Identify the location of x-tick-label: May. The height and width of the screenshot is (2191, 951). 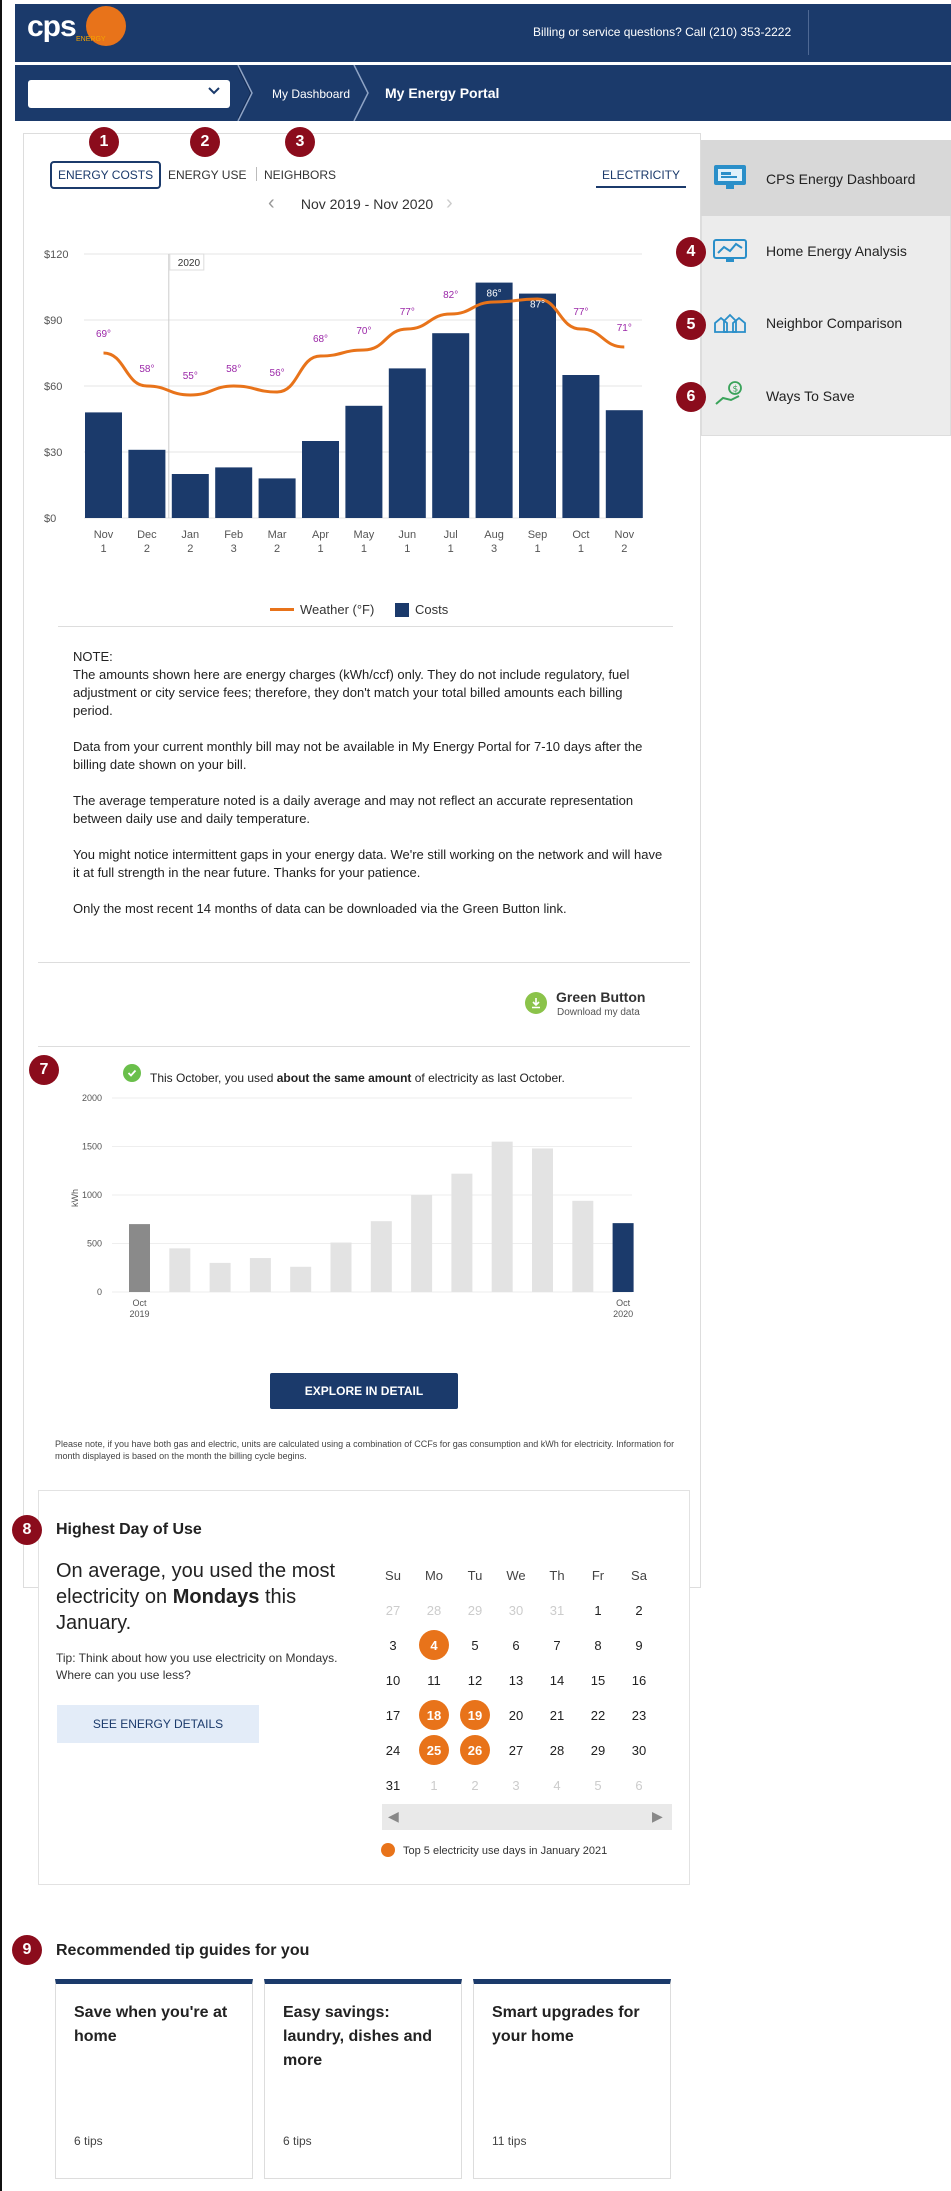
(364, 535).